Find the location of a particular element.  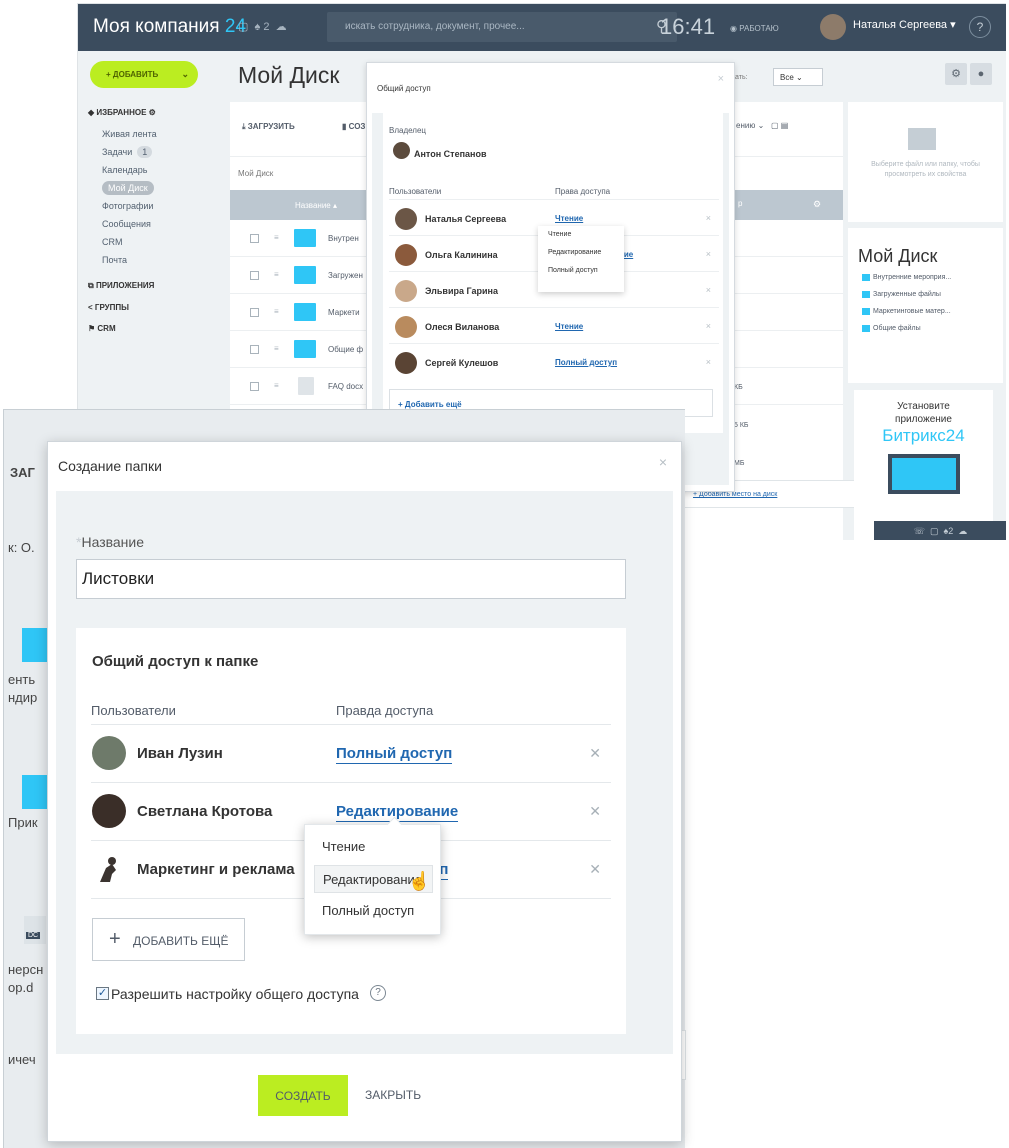

plus-icon: + is located at coordinates (115, 939).